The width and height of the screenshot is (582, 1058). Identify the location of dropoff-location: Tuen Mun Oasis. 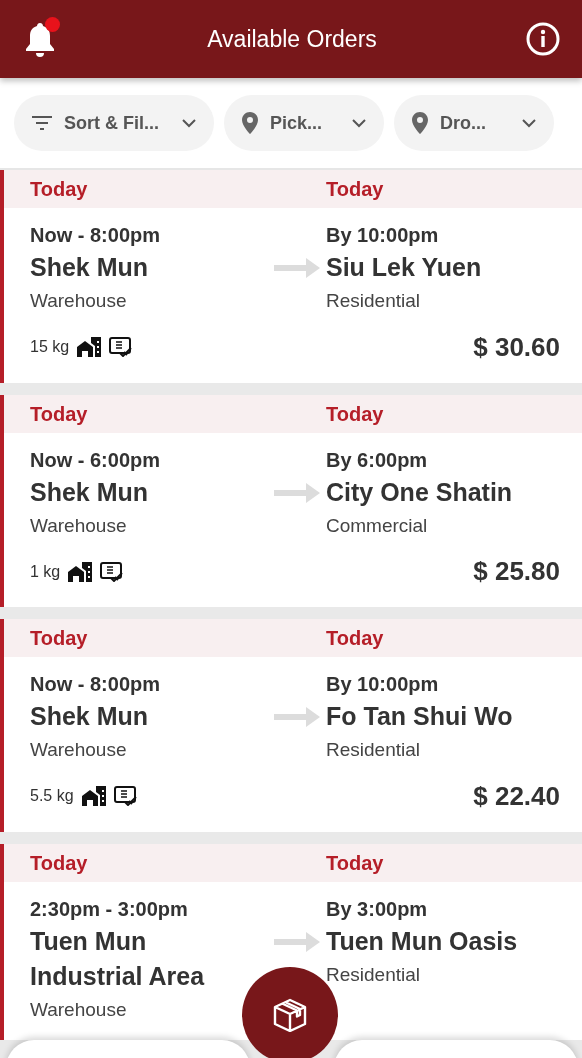
(422, 941).